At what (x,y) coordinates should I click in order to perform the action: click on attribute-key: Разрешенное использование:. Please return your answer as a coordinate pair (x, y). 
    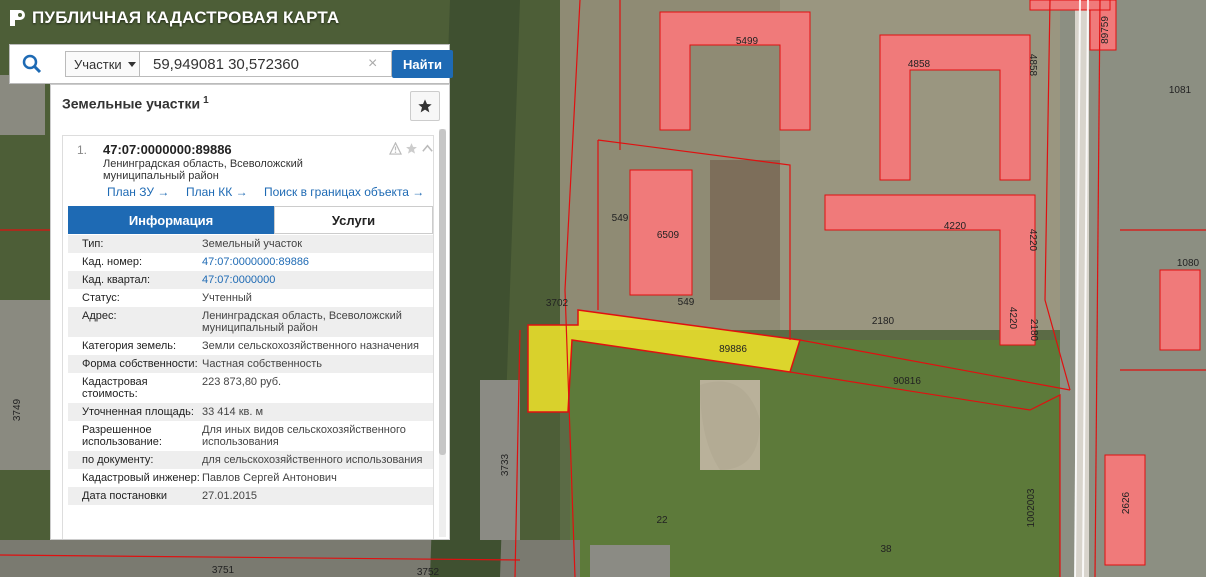
    Looking at the image, I should click on (122, 436).